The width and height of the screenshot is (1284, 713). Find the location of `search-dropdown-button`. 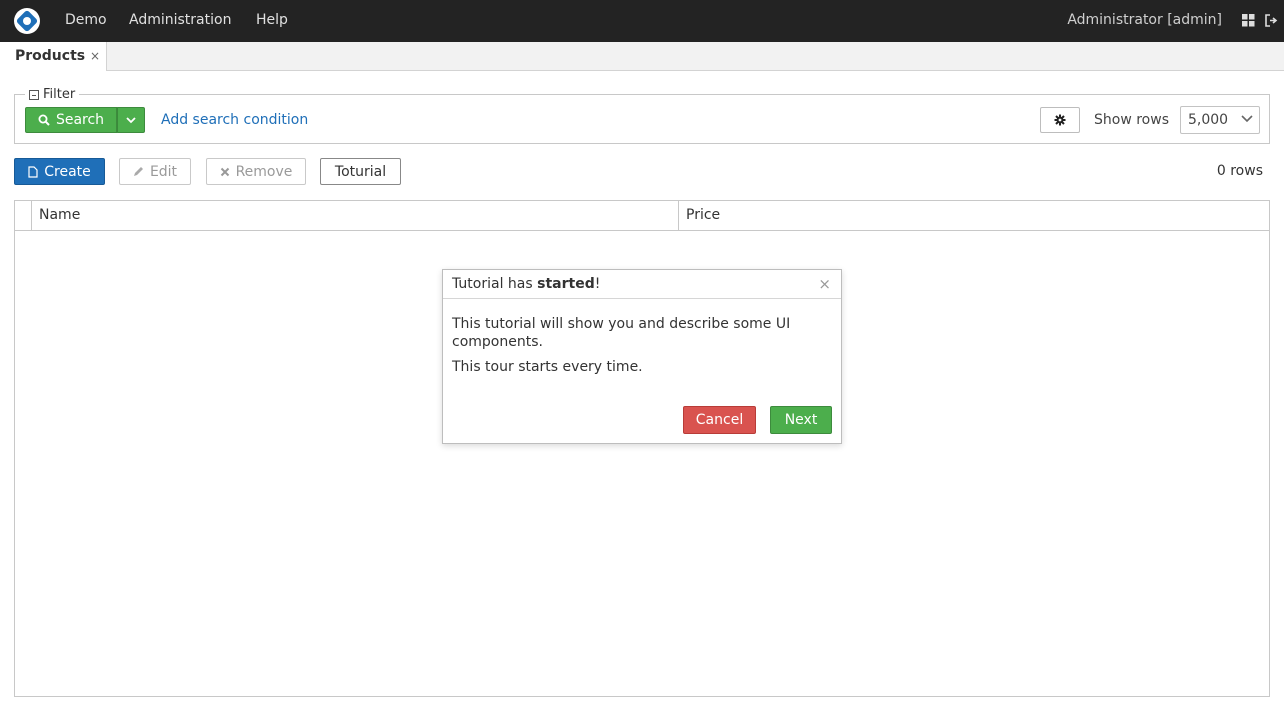

search-dropdown-button is located at coordinates (131, 120).